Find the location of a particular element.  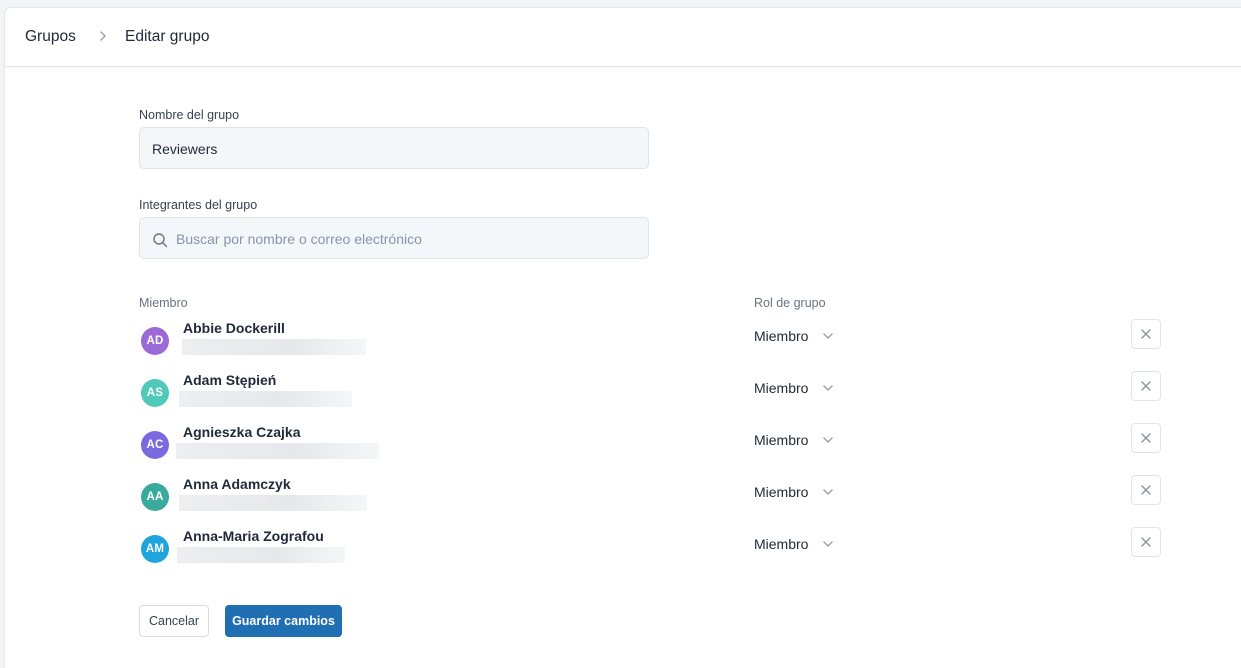

group-name-value: Reviewers is located at coordinates (185, 149).